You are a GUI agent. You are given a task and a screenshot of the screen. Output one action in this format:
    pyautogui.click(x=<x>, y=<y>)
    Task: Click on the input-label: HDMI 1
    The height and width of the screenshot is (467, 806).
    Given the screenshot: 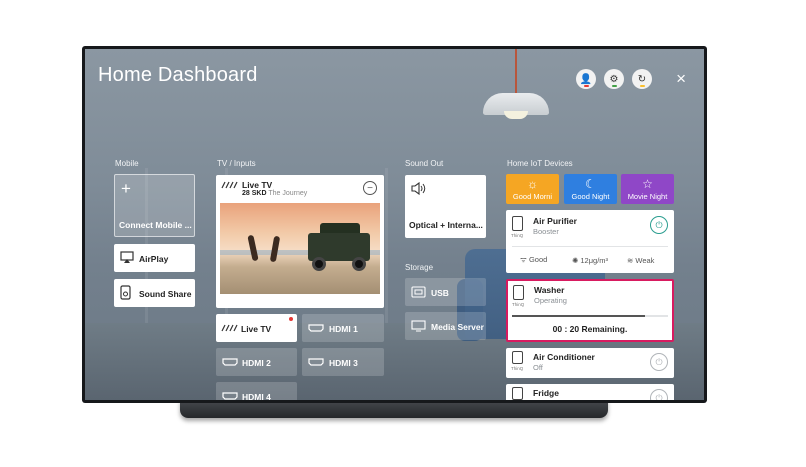 What is the action you would take?
    pyautogui.click(x=343, y=329)
    